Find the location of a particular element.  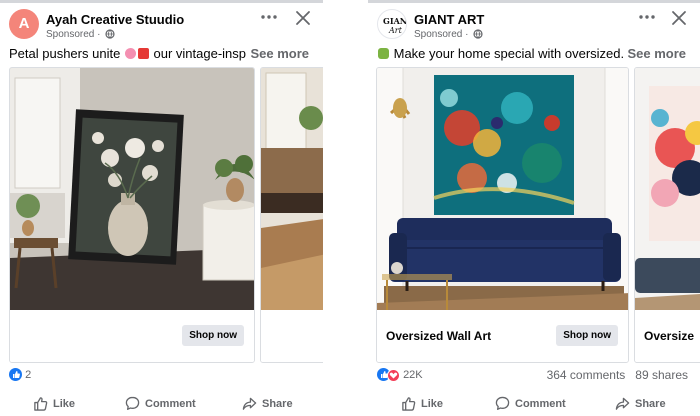

feed-gap is located at coordinates (345, 208).